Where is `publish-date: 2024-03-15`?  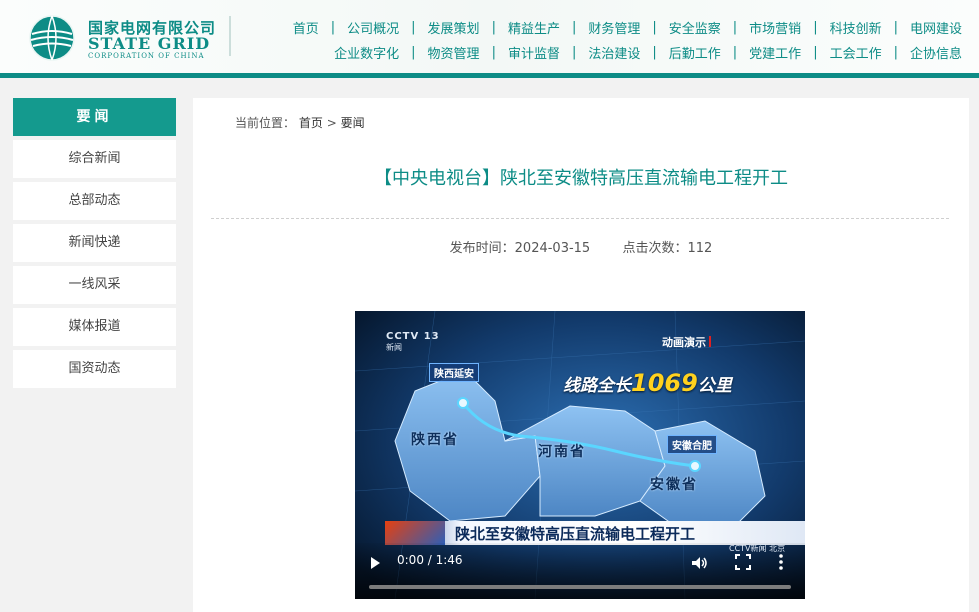
publish-date: 2024-03-15 is located at coordinates (552, 248).